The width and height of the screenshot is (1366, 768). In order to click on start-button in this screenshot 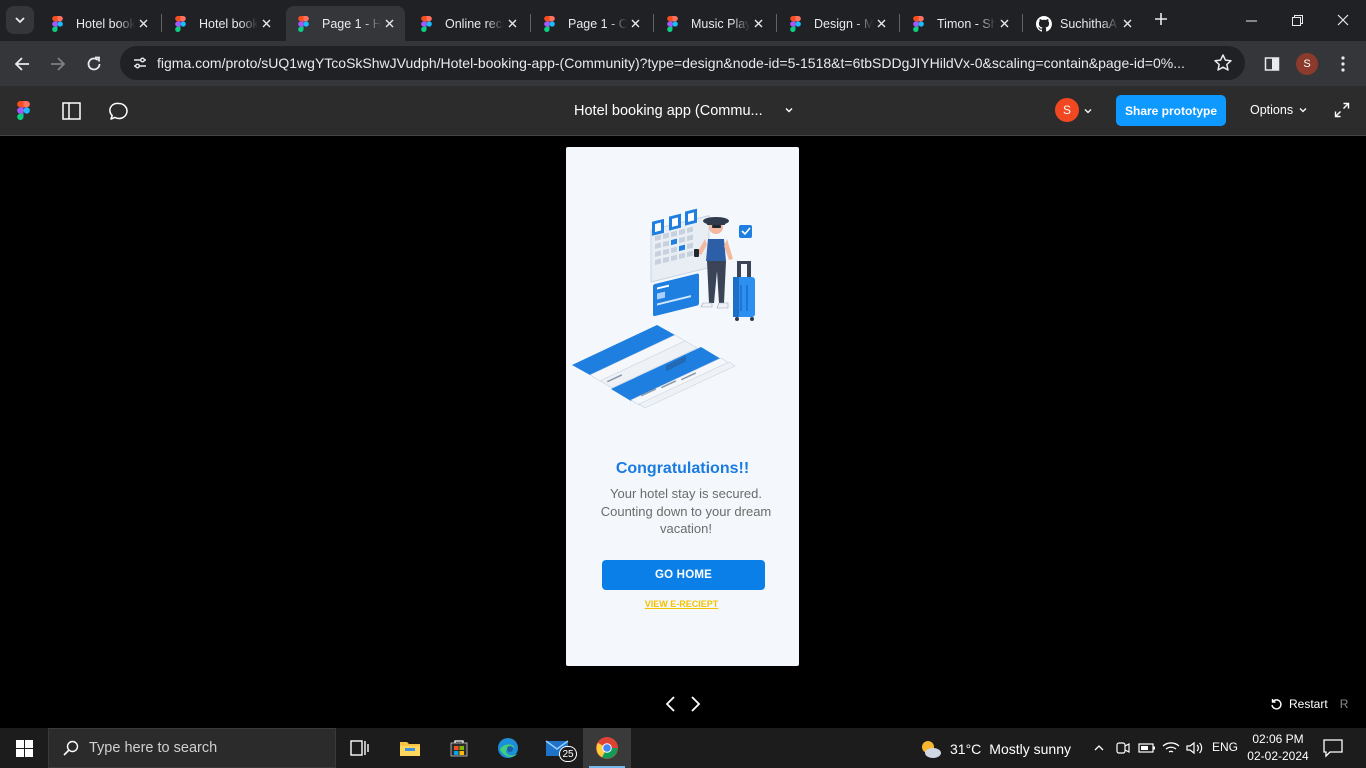, I will do `click(24, 748)`.